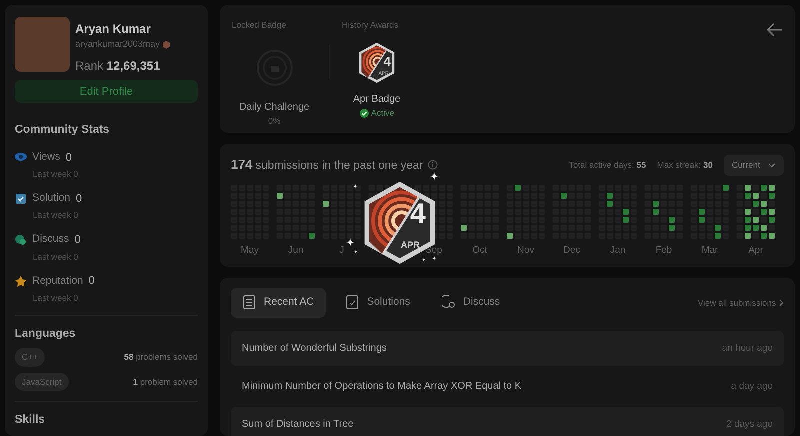 The height and width of the screenshot is (436, 800). I want to click on check-circle-icon, so click(364, 113).